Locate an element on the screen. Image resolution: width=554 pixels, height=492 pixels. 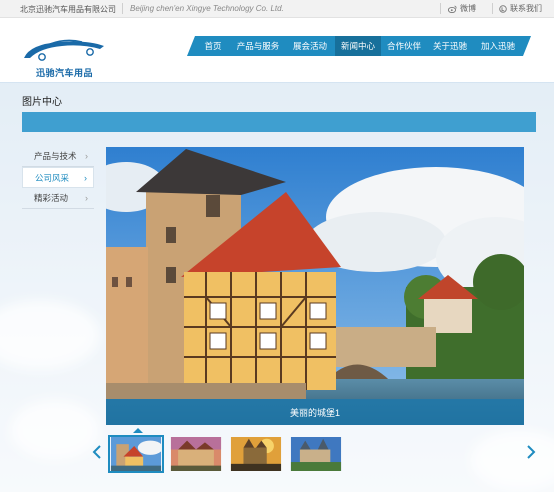
main-nav: 首页 产品与服务 展会活动 新闻中心 合作伙伴 关于迅驰 加入迅驰 is located at coordinates (359, 46).